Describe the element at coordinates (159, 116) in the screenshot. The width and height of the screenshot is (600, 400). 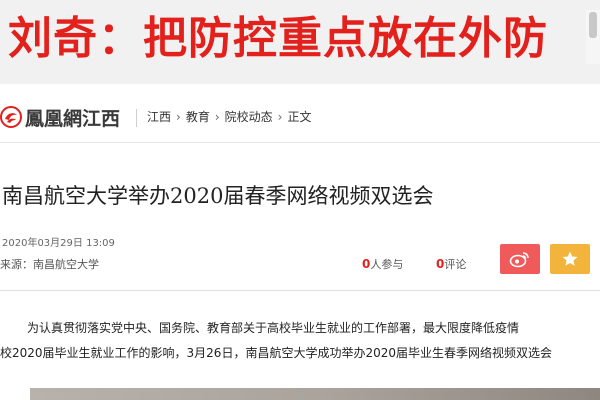
I see `breadcrumb-jiangxi: 江西` at that location.